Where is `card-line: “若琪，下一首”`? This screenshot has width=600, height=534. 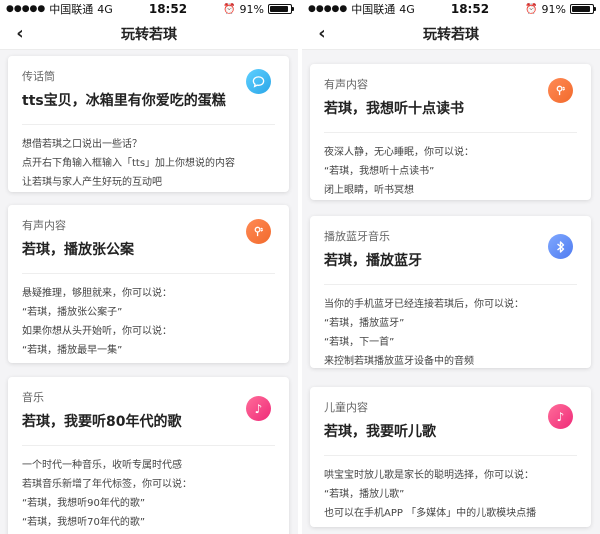
card-line: “若琪，下一首” is located at coordinates (359, 342).